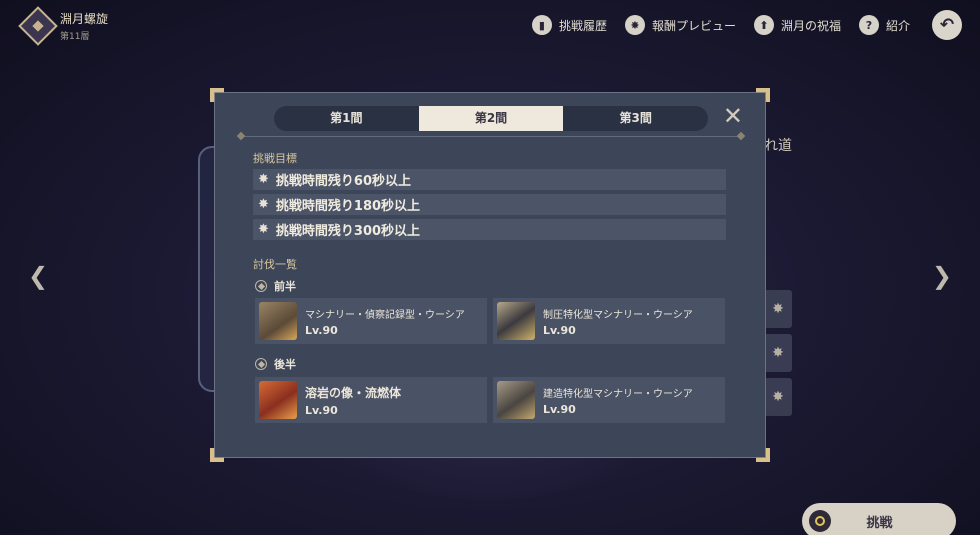  Describe the element at coordinates (385, 315) in the screenshot. I see `enemy-name: マシナリー・偵察記録型・ウーシア` at that location.